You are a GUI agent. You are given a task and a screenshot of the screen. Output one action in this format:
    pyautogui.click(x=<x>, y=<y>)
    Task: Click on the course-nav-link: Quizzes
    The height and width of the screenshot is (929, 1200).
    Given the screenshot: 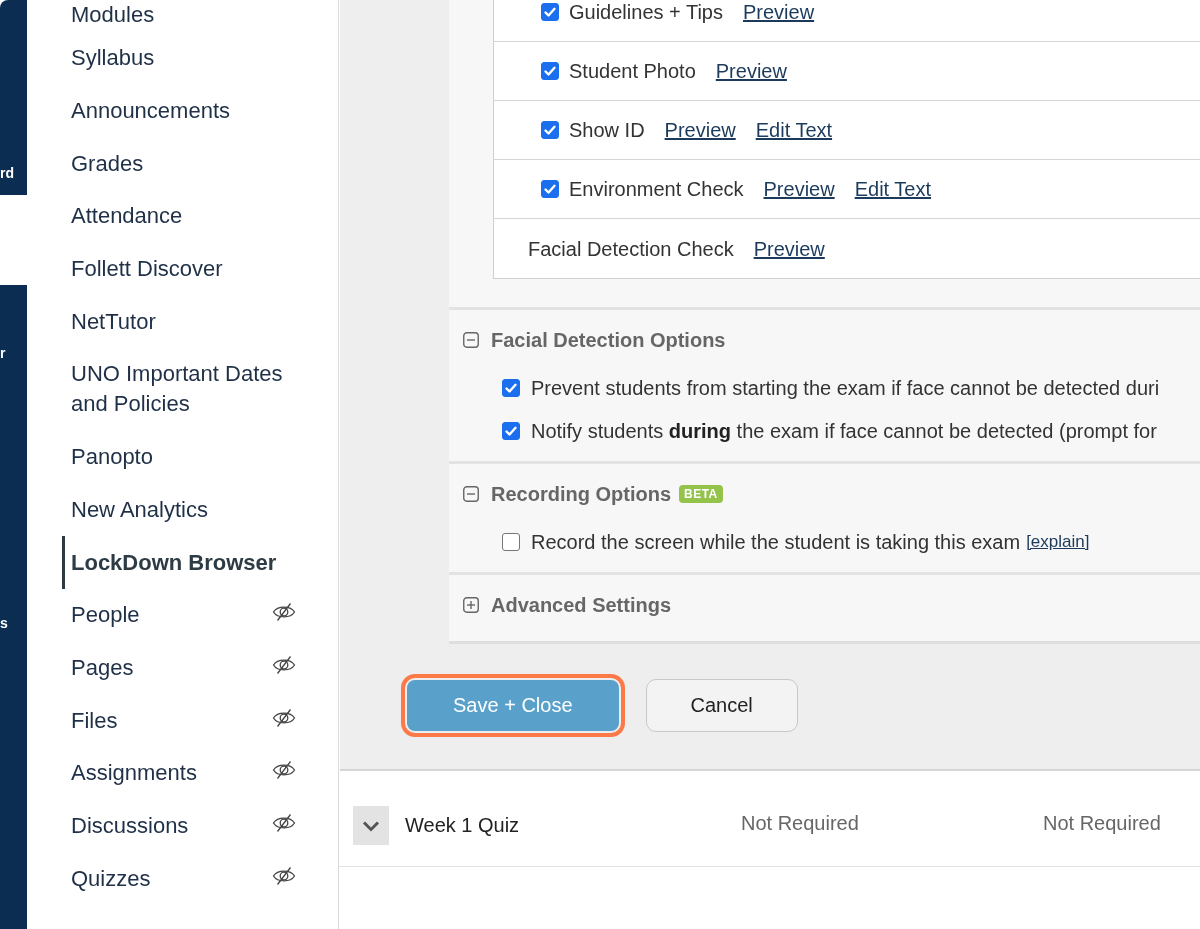 What is the action you would take?
    pyautogui.click(x=111, y=878)
    